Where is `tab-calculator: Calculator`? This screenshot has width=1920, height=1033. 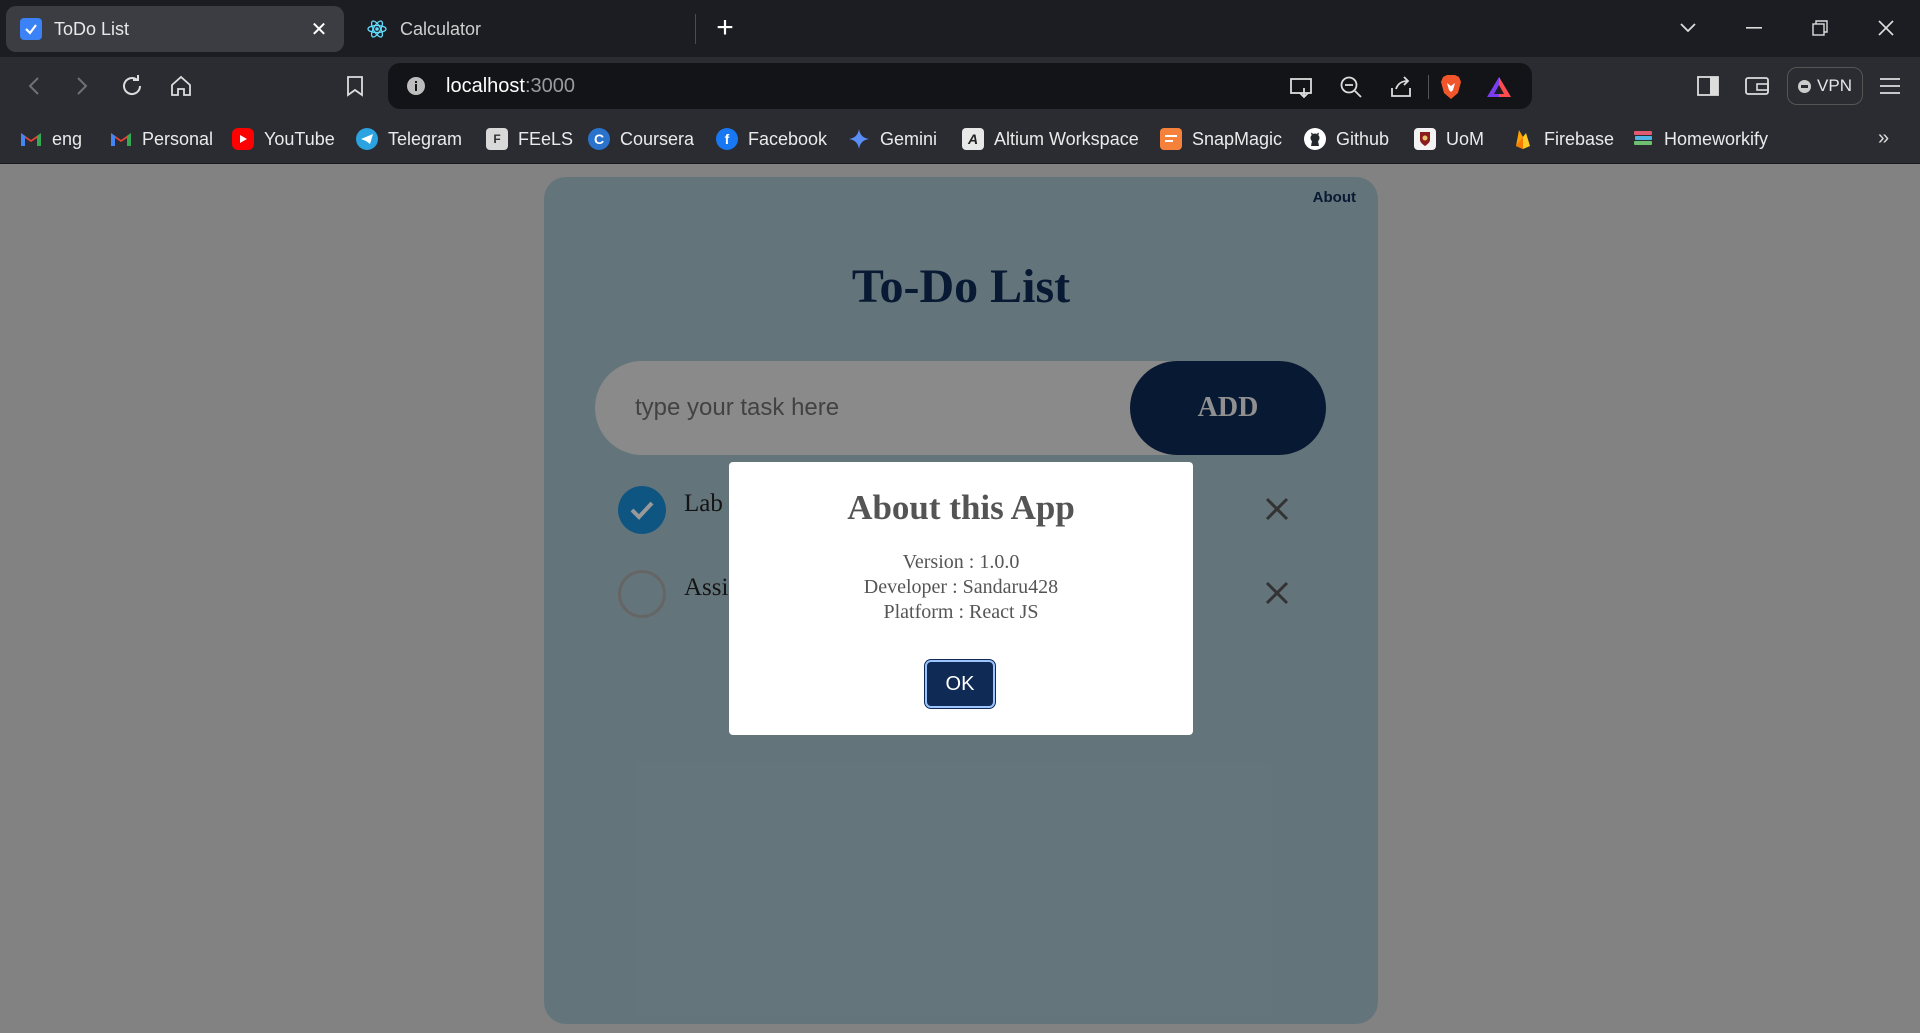
tab-calculator: Calculator is located at coordinates (521, 29).